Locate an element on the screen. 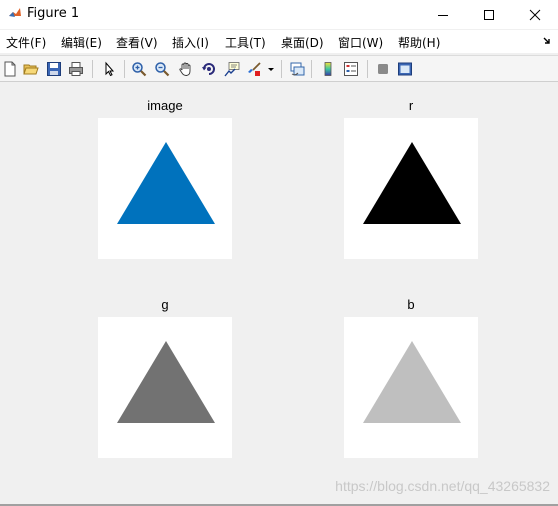 The width and height of the screenshot is (558, 506). subplot-title-r: r is located at coordinates (411, 105).